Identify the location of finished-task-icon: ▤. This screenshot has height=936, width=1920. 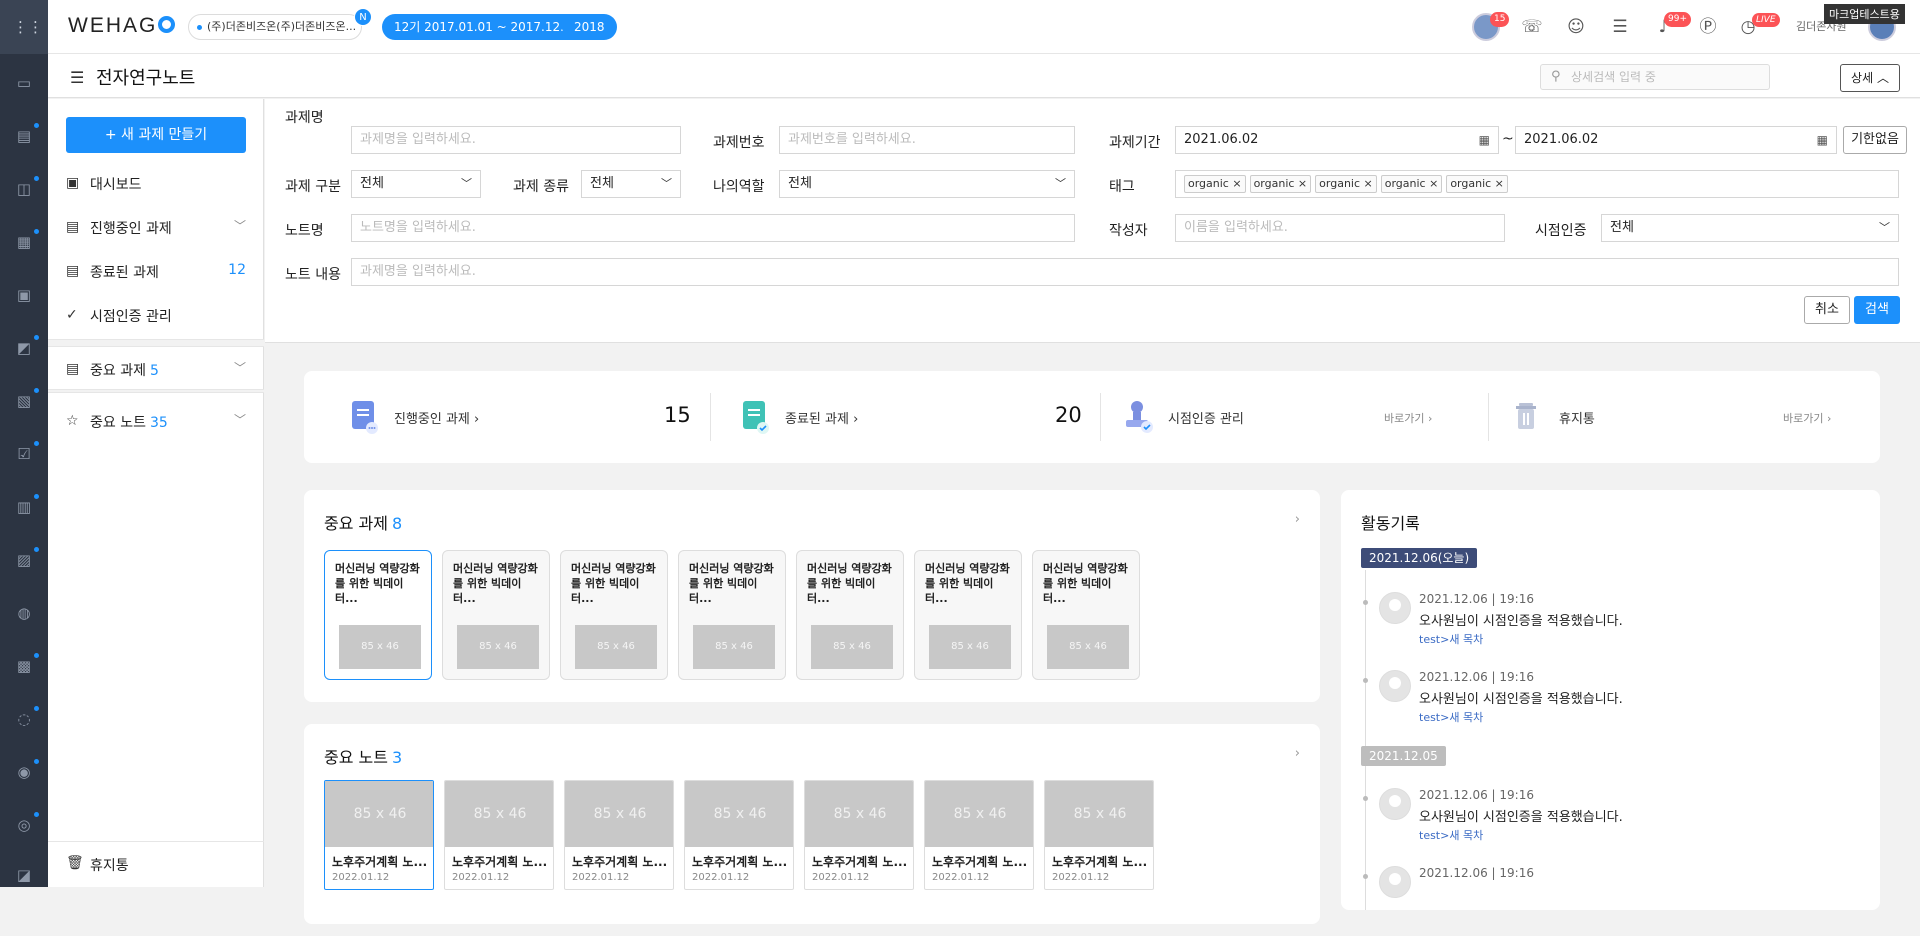
(73, 271).